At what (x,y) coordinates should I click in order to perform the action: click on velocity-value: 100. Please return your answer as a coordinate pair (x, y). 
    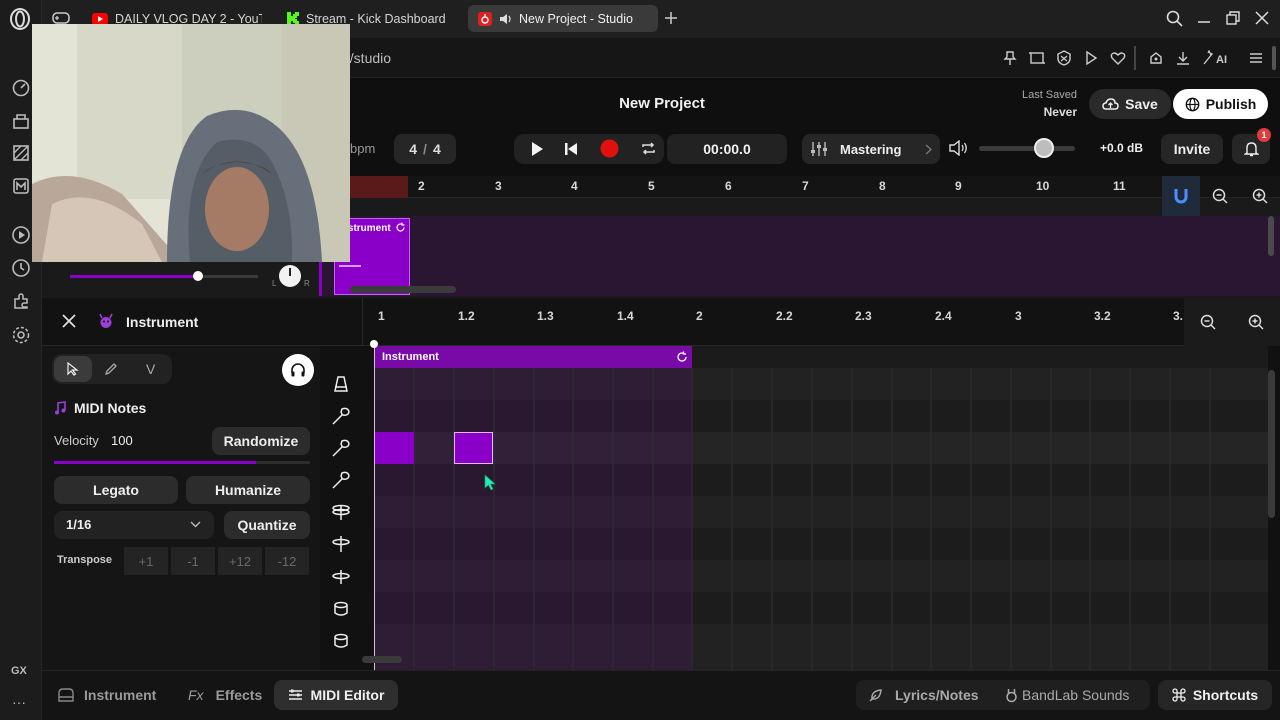
    Looking at the image, I should click on (122, 440).